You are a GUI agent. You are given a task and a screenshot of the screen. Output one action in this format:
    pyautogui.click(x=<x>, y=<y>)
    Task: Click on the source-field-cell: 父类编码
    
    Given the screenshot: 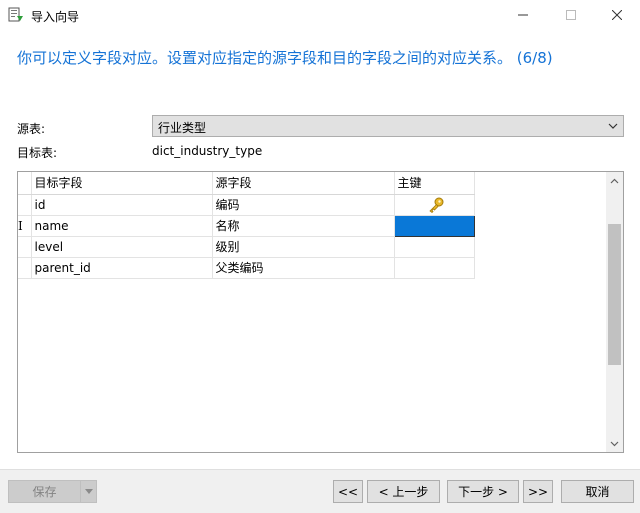 What is the action you would take?
    pyautogui.click(x=303, y=268)
    